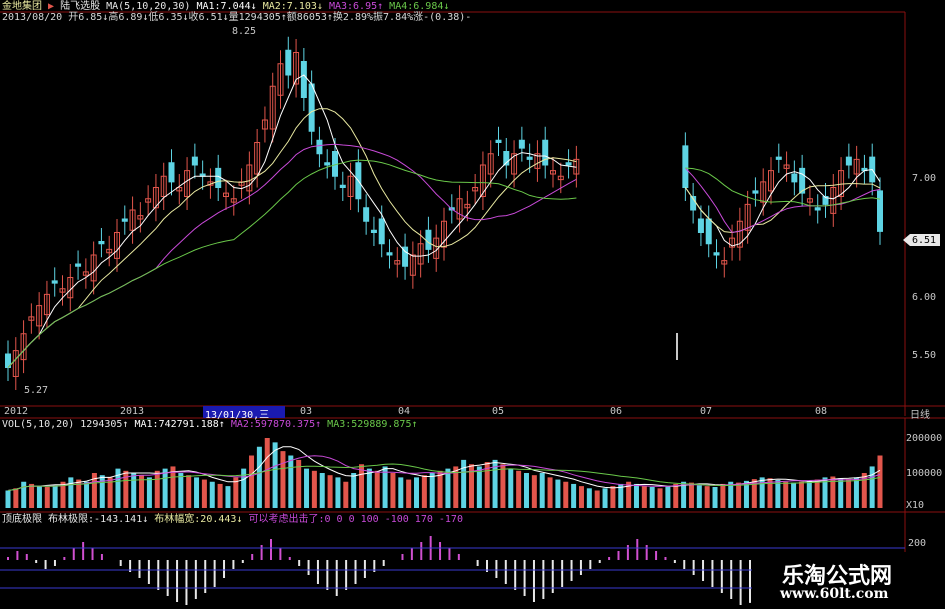  What do you see at coordinates (924, 473) in the screenshot?
I see `volume-tick-100000: 100000` at bounding box center [924, 473].